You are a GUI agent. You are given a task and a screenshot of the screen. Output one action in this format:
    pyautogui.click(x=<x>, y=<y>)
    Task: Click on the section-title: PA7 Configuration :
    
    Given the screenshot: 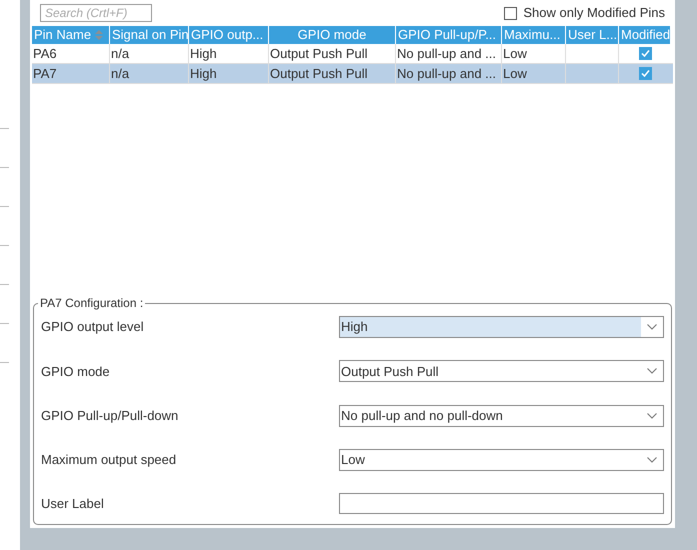 What is the action you would take?
    pyautogui.click(x=92, y=303)
    